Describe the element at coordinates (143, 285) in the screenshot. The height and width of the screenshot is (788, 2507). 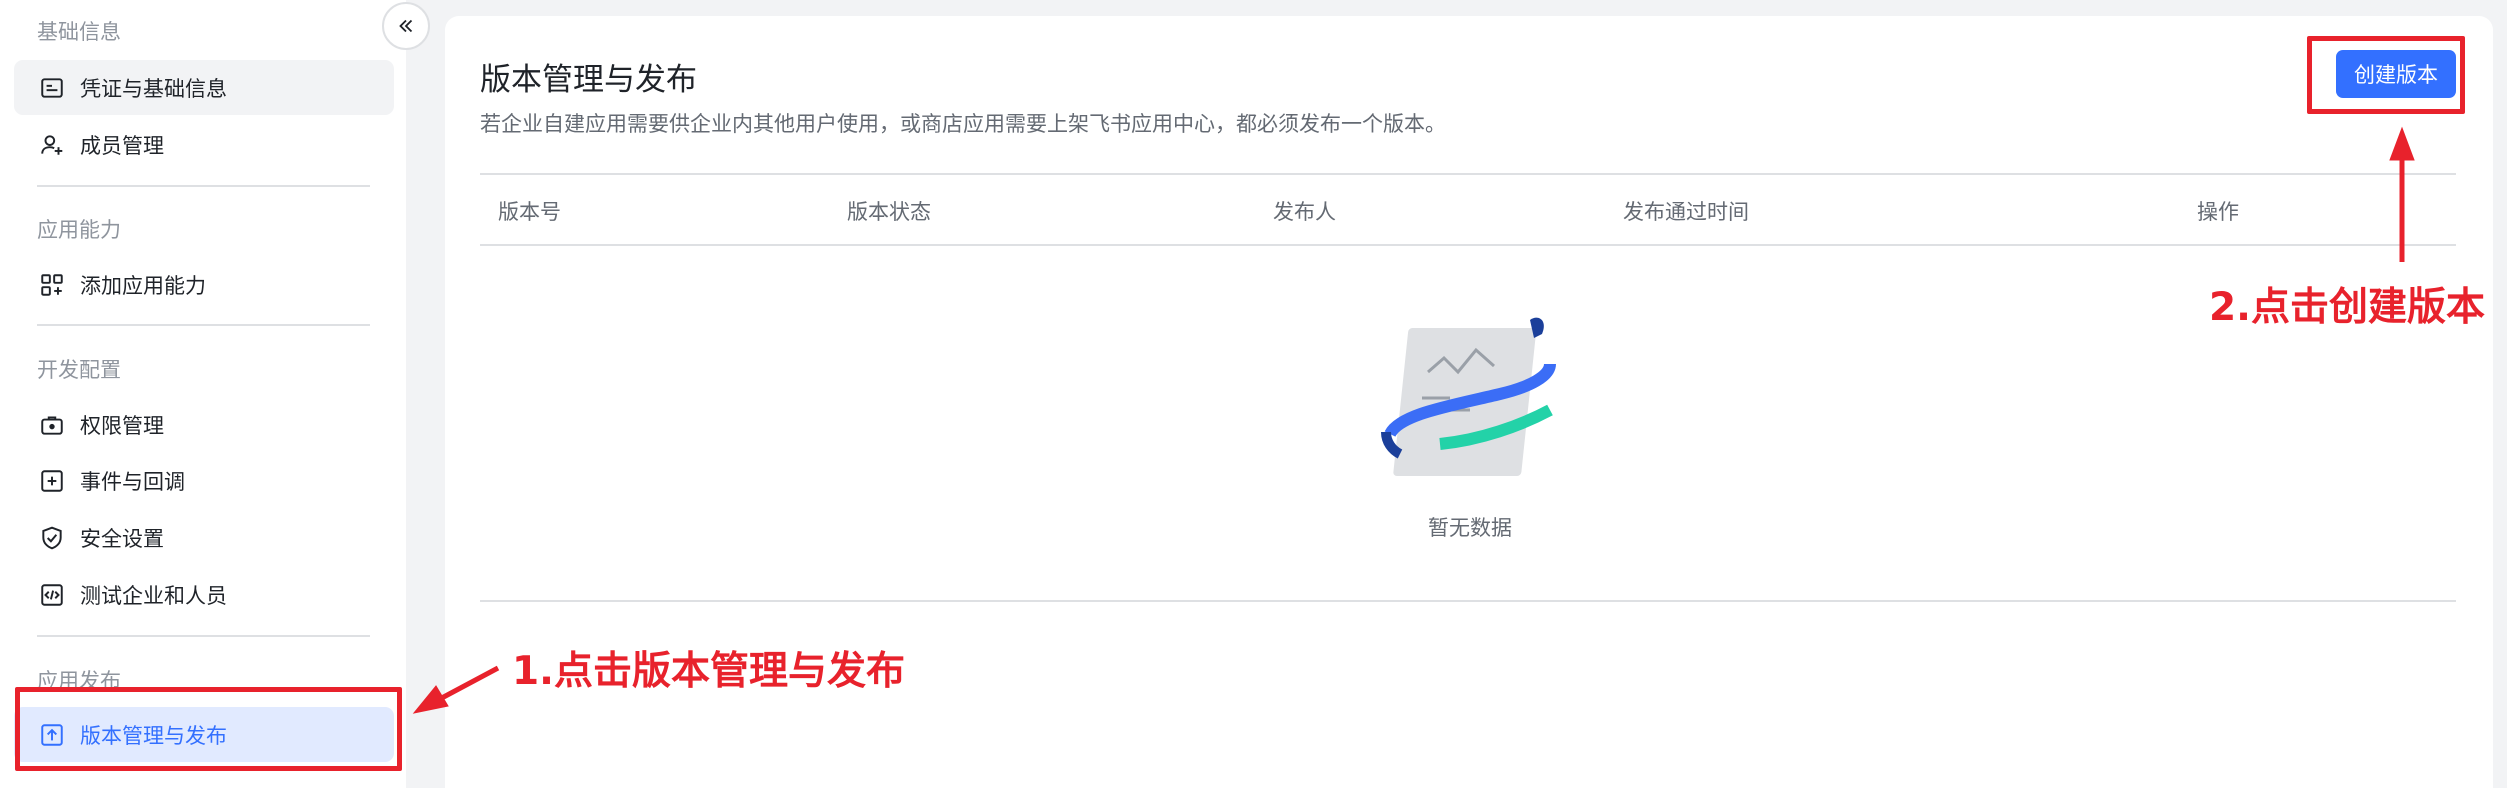
I see `sidebar-item-label: 添加应用能力` at that location.